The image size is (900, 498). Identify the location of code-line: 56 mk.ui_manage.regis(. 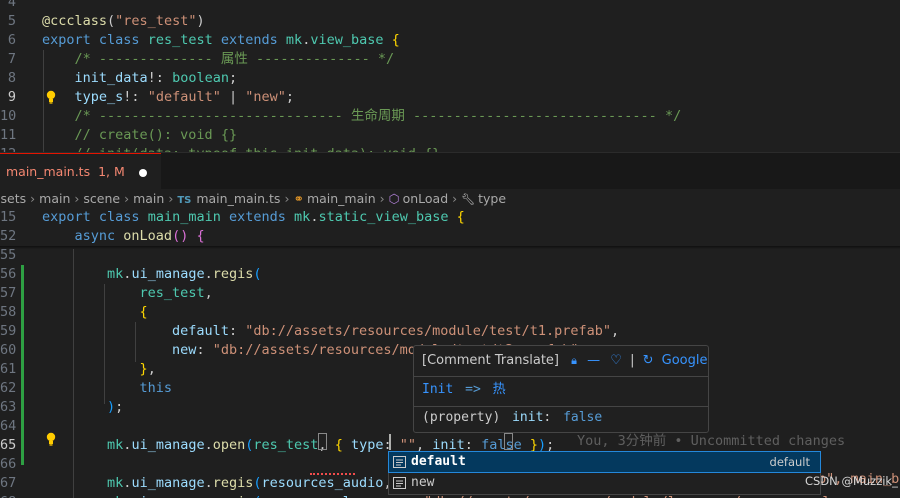
(450, 274).